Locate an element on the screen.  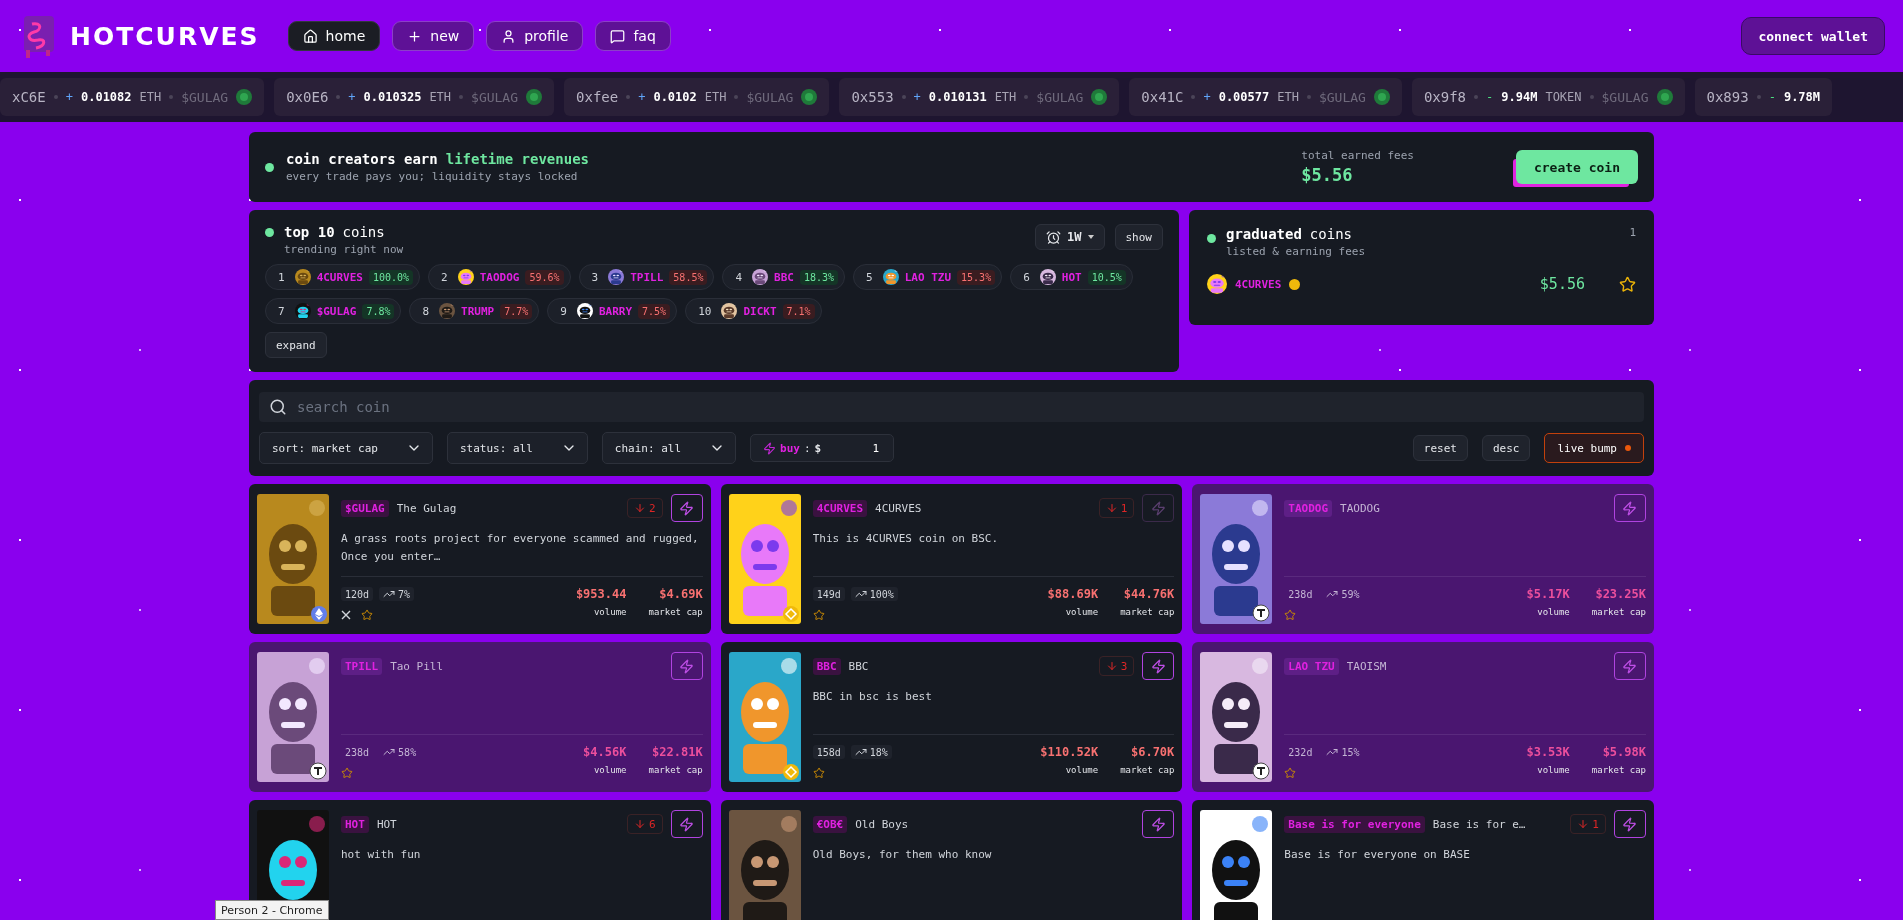
rank-change: 2 is located at coordinates (645, 508).